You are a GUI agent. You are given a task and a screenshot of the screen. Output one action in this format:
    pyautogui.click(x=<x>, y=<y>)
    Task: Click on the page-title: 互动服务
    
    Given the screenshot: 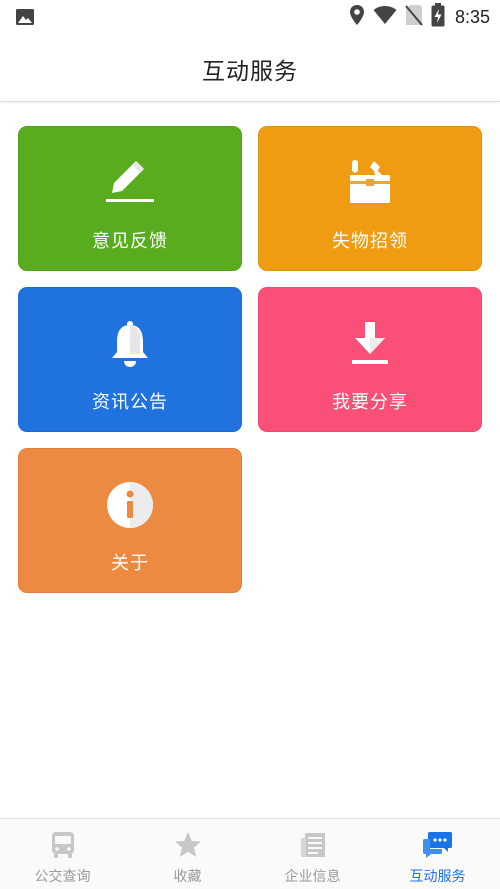 What is the action you would take?
    pyautogui.click(x=250, y=72)
    